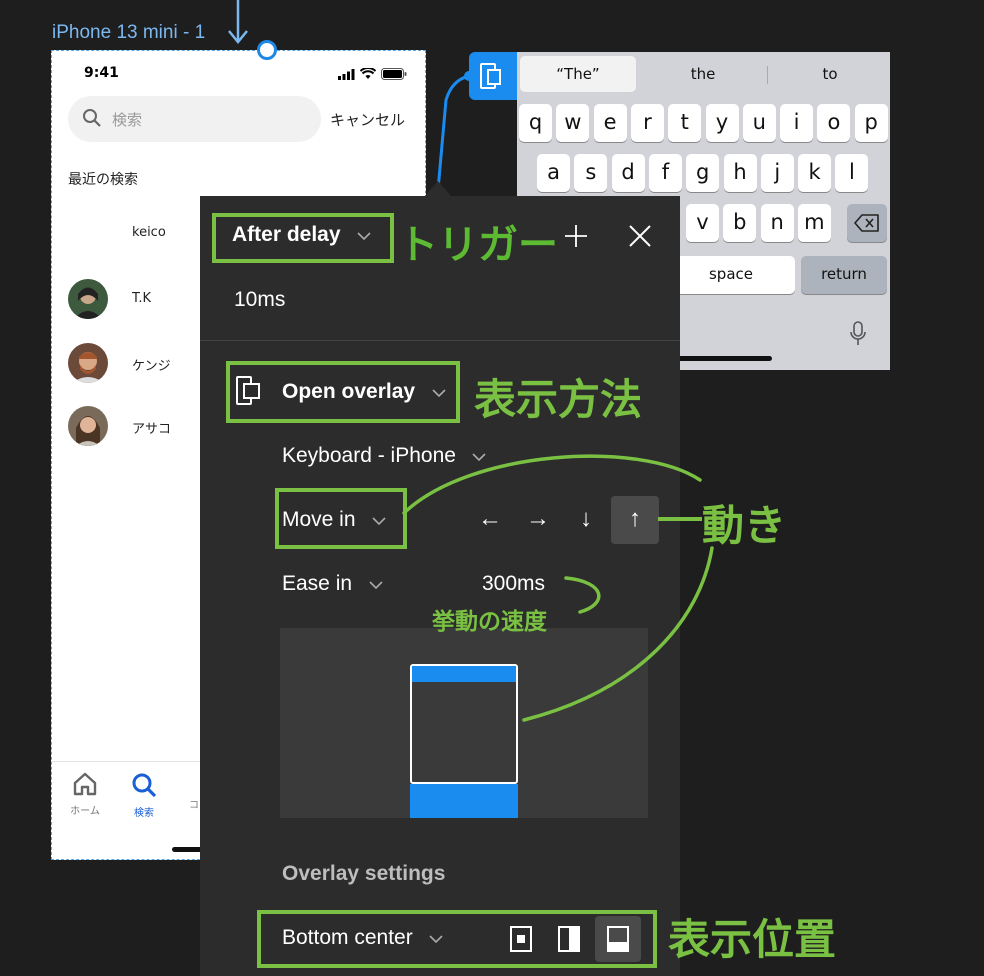  What do you see at coordinates (128, 33) in the screenshot?
I see `frame-label: iPhone 13 mini - 1` at bounding box center [128, 33].